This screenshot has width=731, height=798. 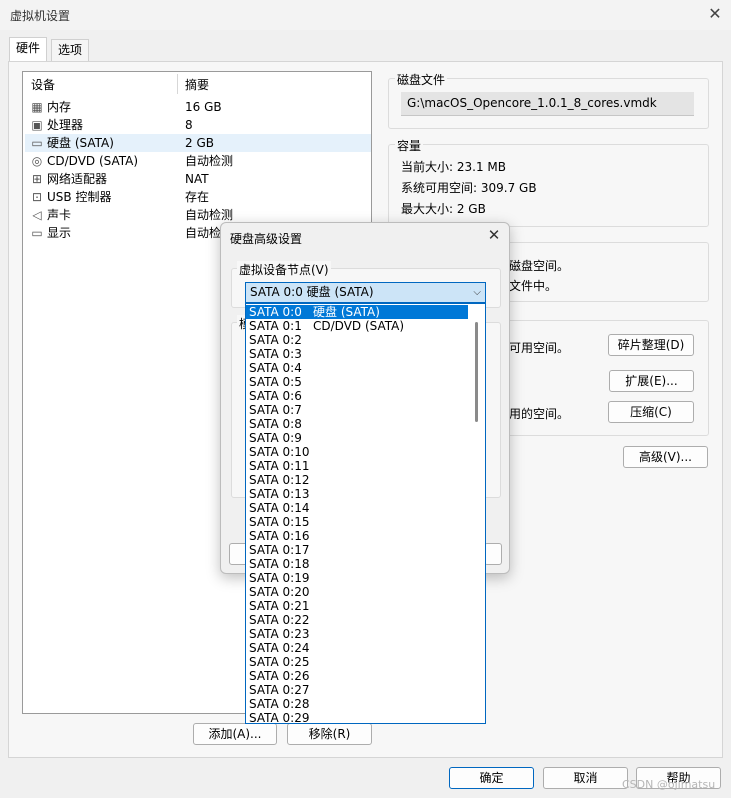 What do you see at coordinates (357, 578) in the screenshot?
I see `node-option: SATA 0:19` at bounding box center [357, 578].